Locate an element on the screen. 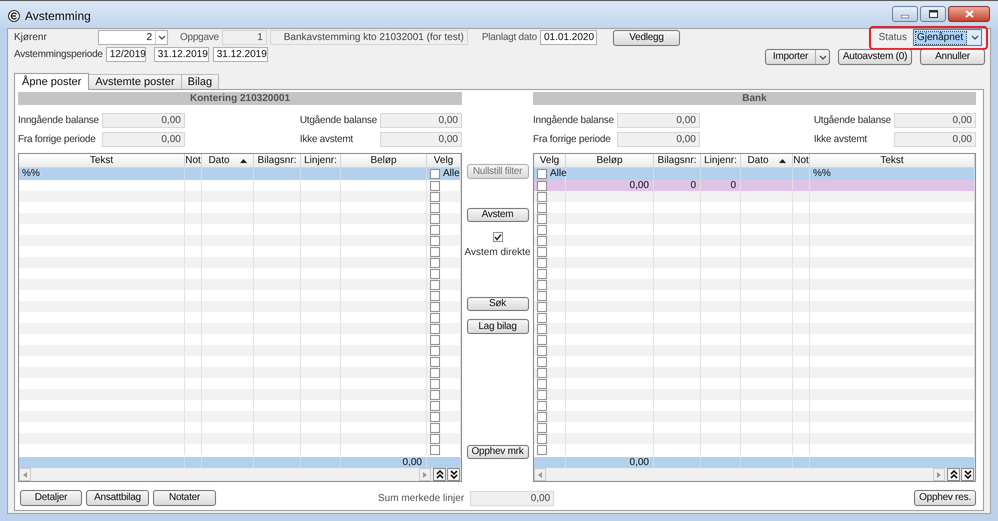  kjorenr-dropdown: 2 is located at coordinates (133, 37).